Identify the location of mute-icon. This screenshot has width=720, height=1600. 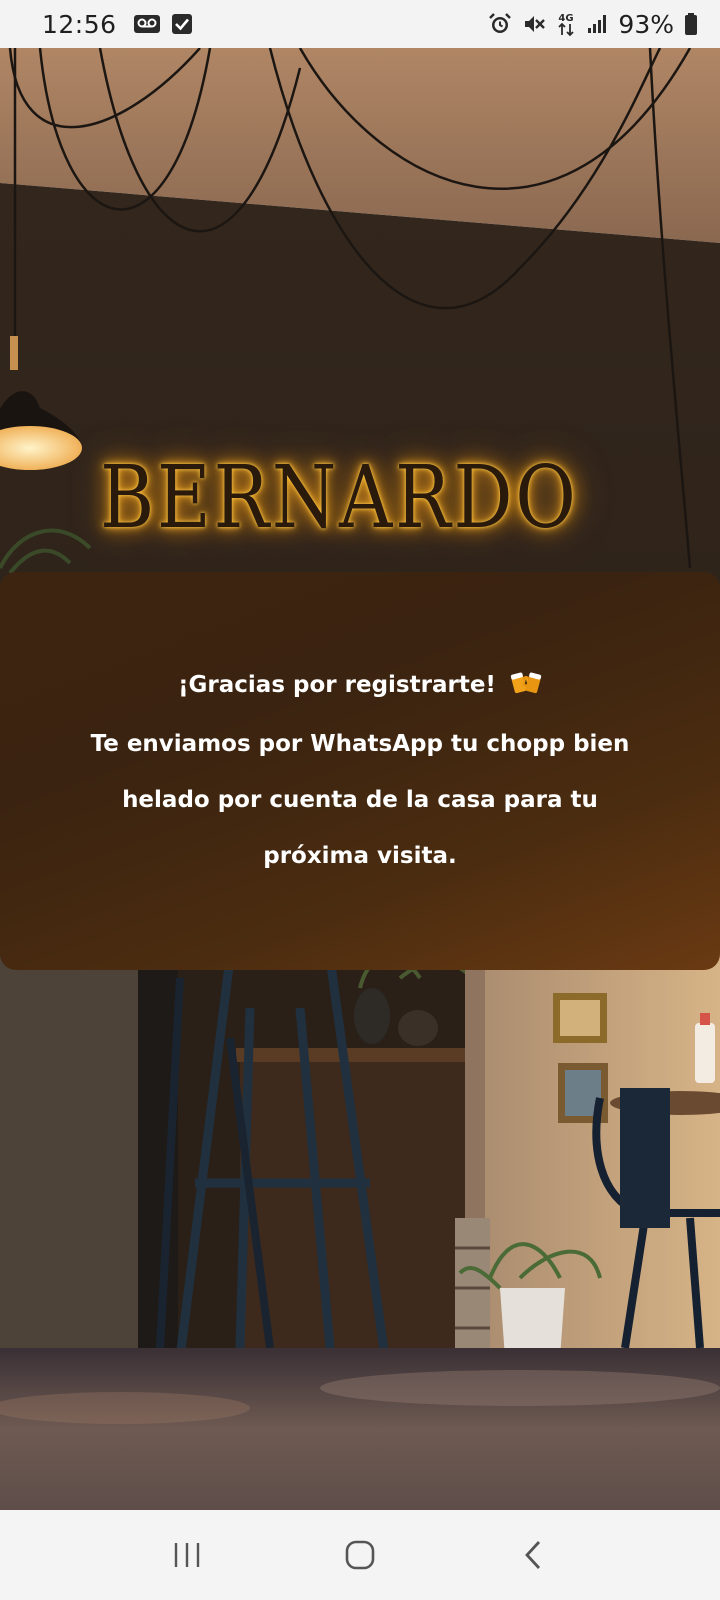
(534, 24).